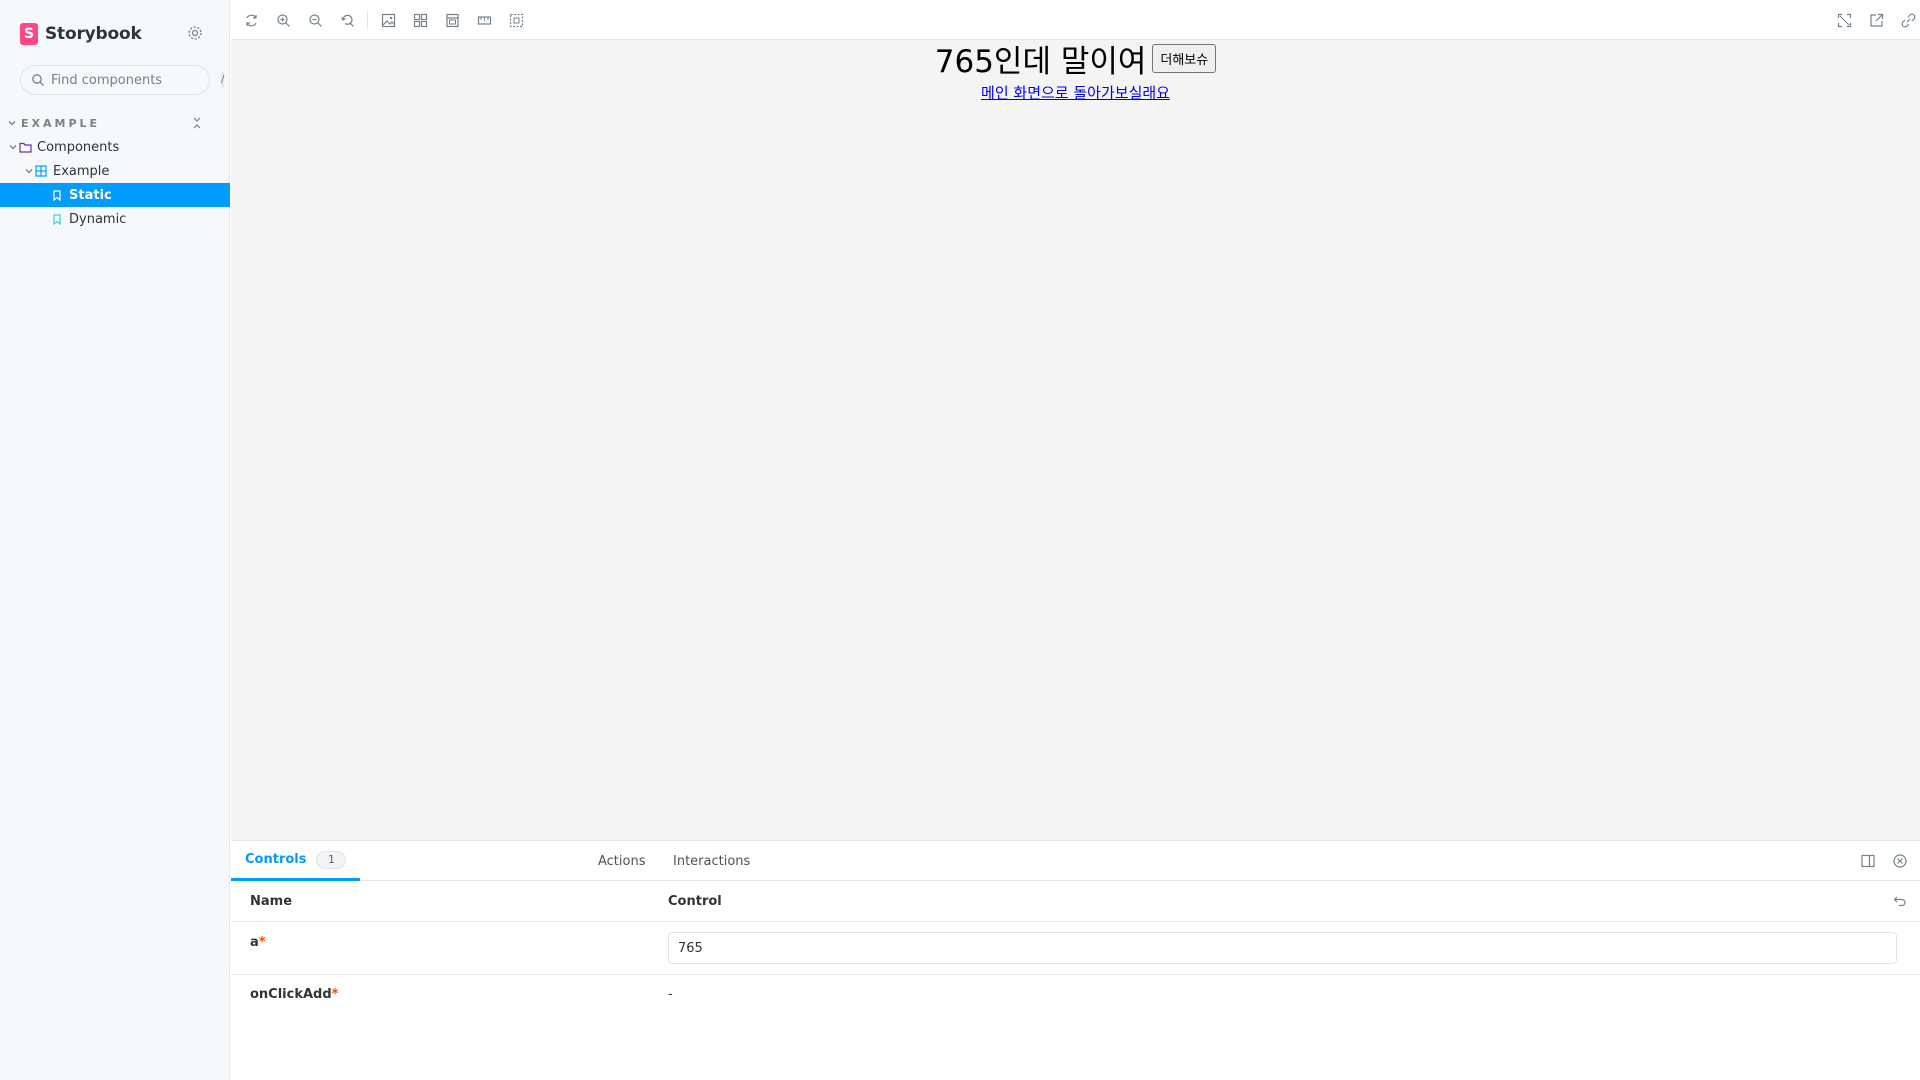  I want to click on controls-table-header: Name Control, so click(1075, 901).